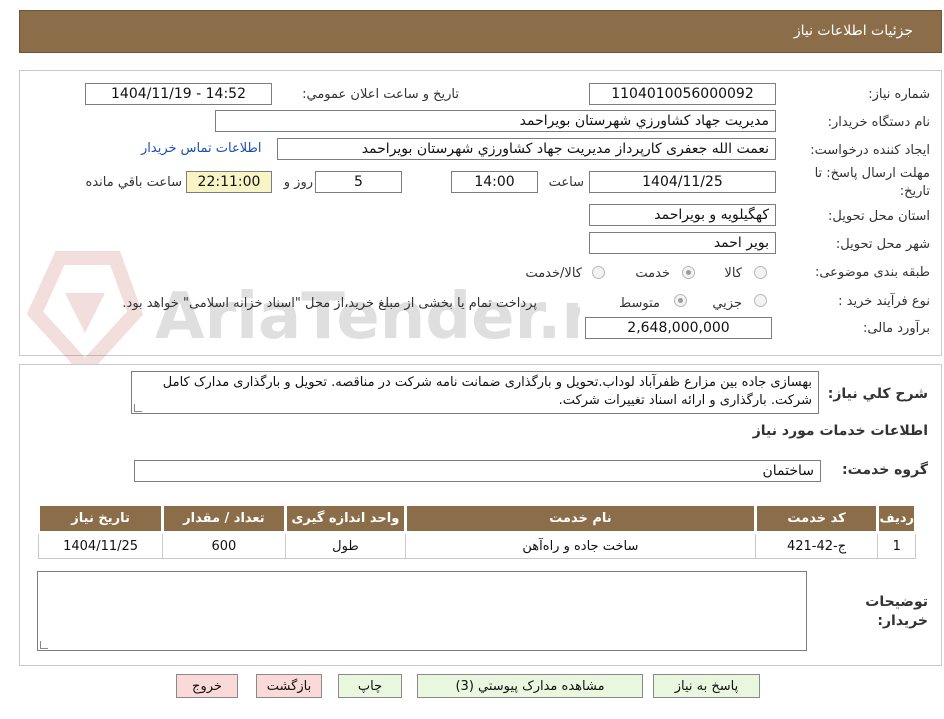 This screenshot has height=719, width=944. I want to click on province-label: استان محل تحويل:, so click(879, 216).